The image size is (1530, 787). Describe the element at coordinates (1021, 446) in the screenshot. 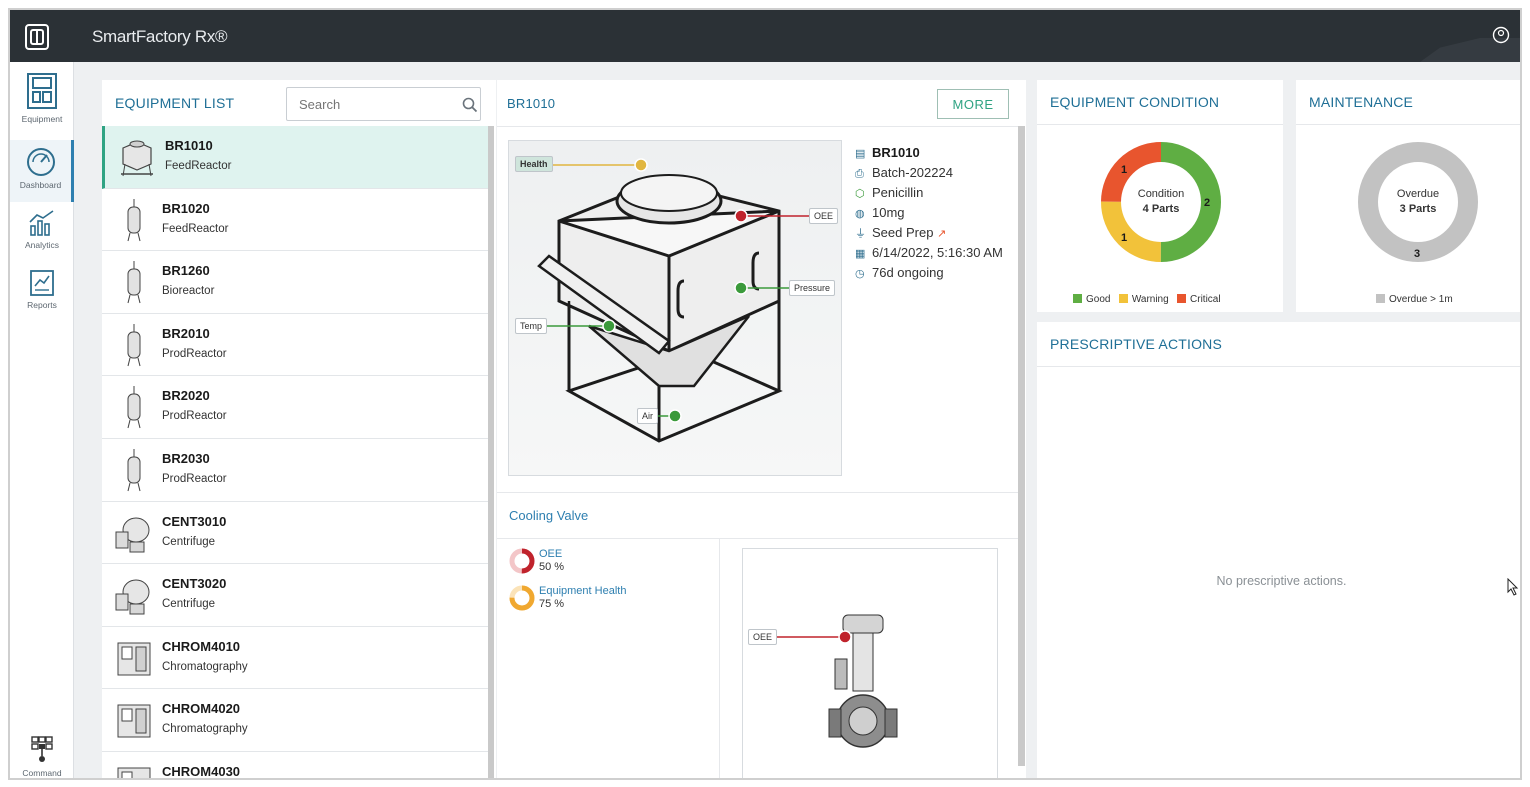

I see `detail-scrollbar` at that location.